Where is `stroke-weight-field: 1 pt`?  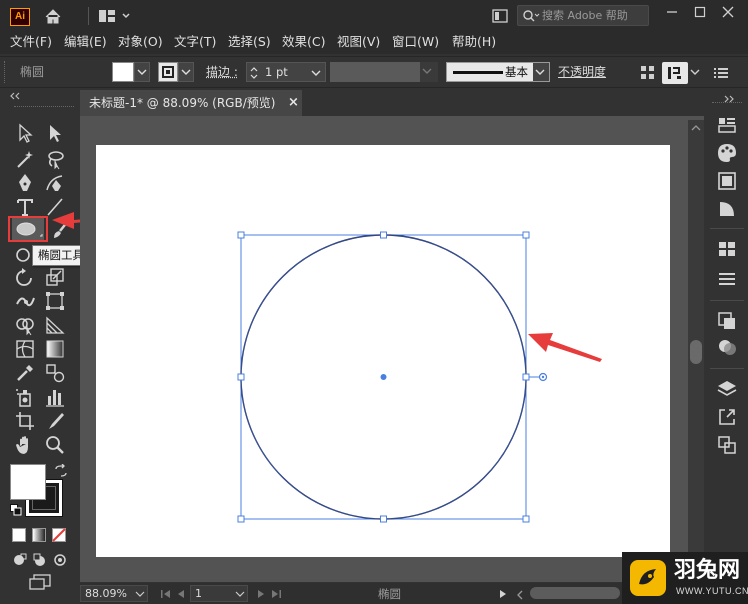
stroke-weight-field: 1 pt is located at coordinates (286, 72).